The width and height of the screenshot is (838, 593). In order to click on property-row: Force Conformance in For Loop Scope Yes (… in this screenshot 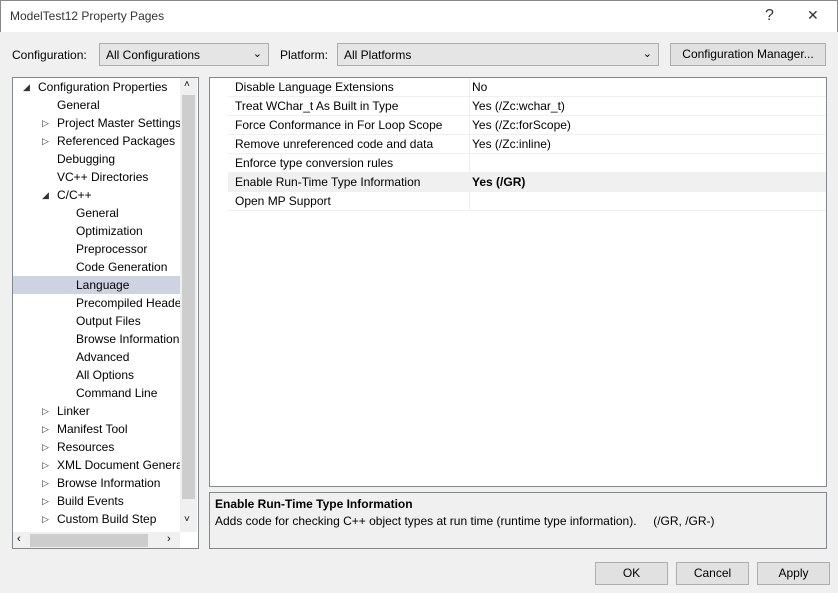, I will do `click(527, 125)`.